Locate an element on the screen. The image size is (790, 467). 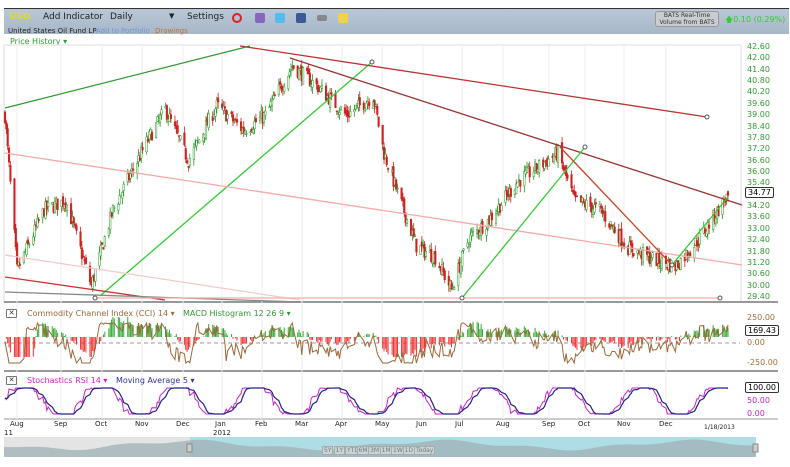
month-label: Aug is located at coordinates (17, 424).